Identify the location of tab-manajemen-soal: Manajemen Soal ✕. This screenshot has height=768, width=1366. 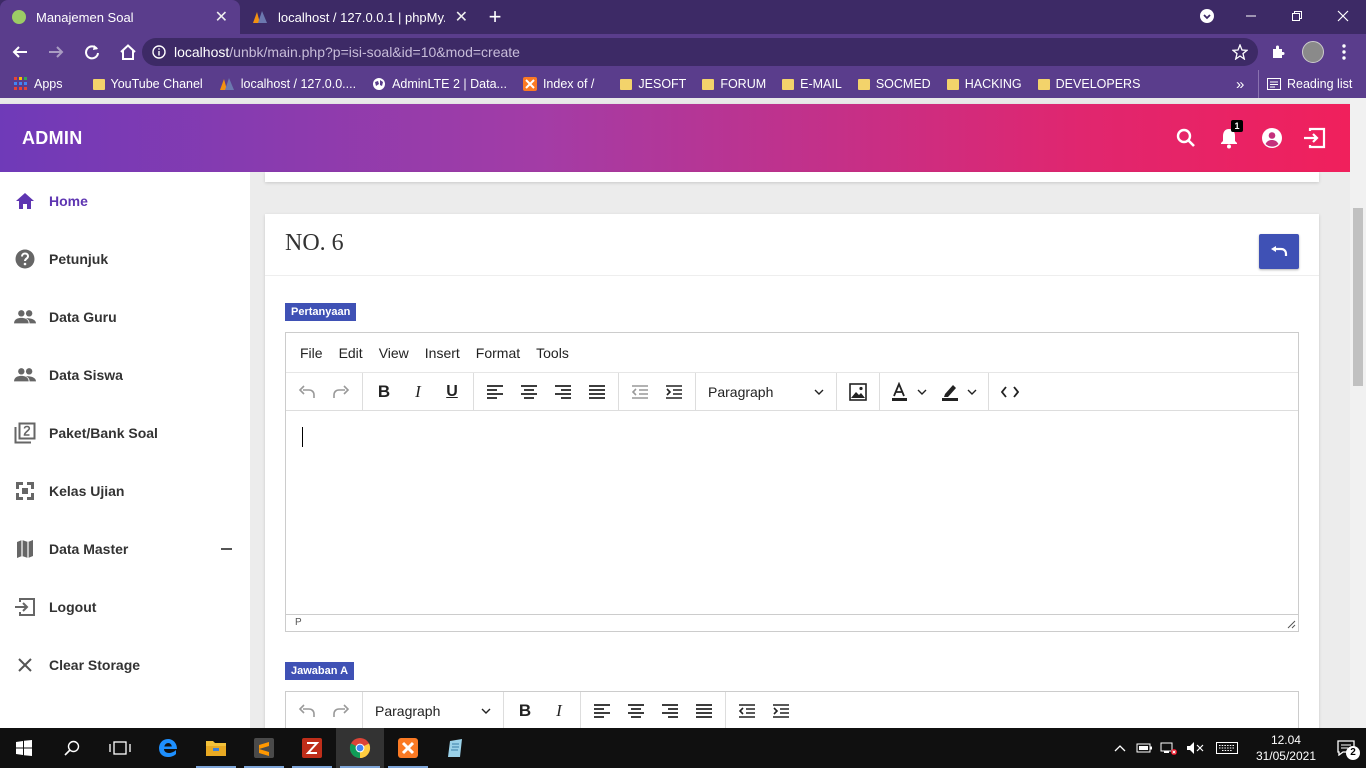
(120, 17).